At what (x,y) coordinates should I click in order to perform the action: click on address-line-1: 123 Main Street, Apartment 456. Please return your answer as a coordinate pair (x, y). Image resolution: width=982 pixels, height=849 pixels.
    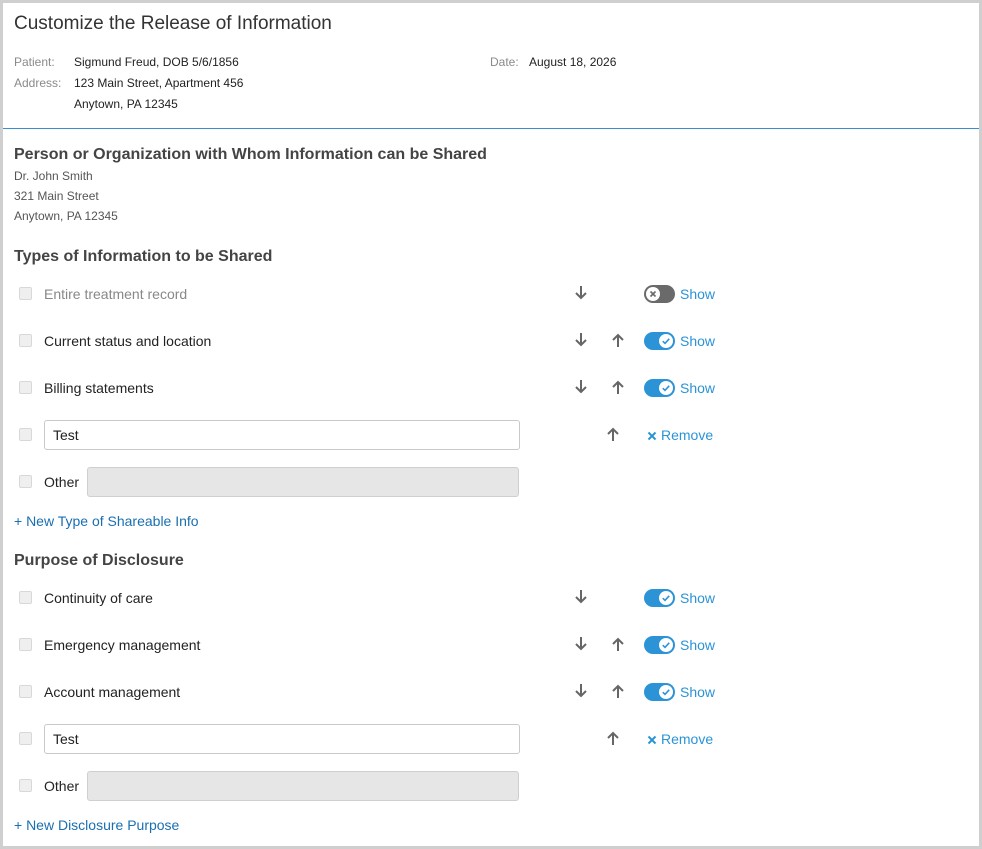
    Looking at the image, I should click on (159, 83).